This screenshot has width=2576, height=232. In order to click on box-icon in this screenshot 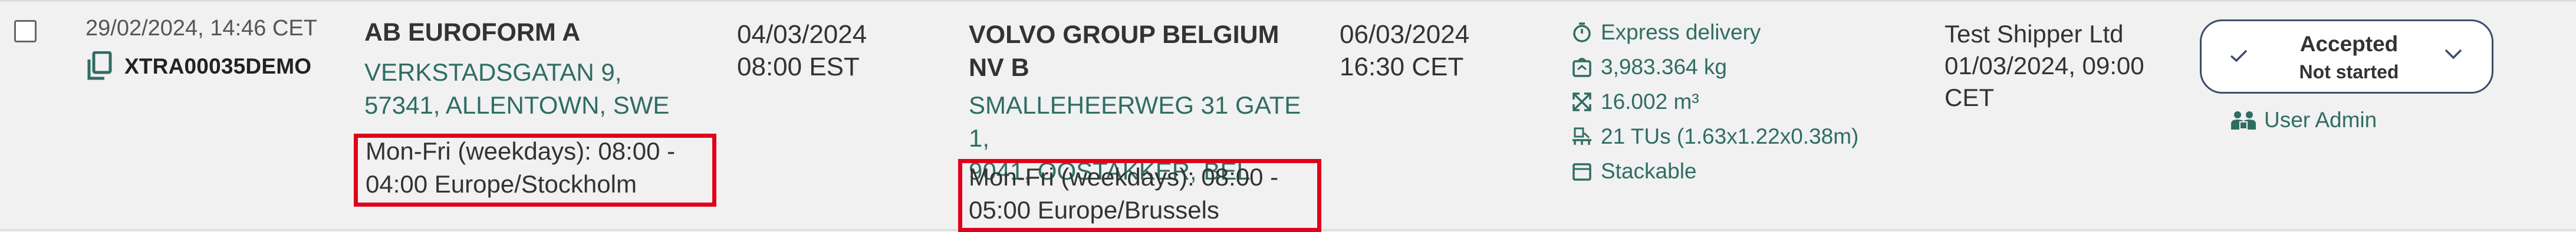, I will do `click(1582, 172)`.